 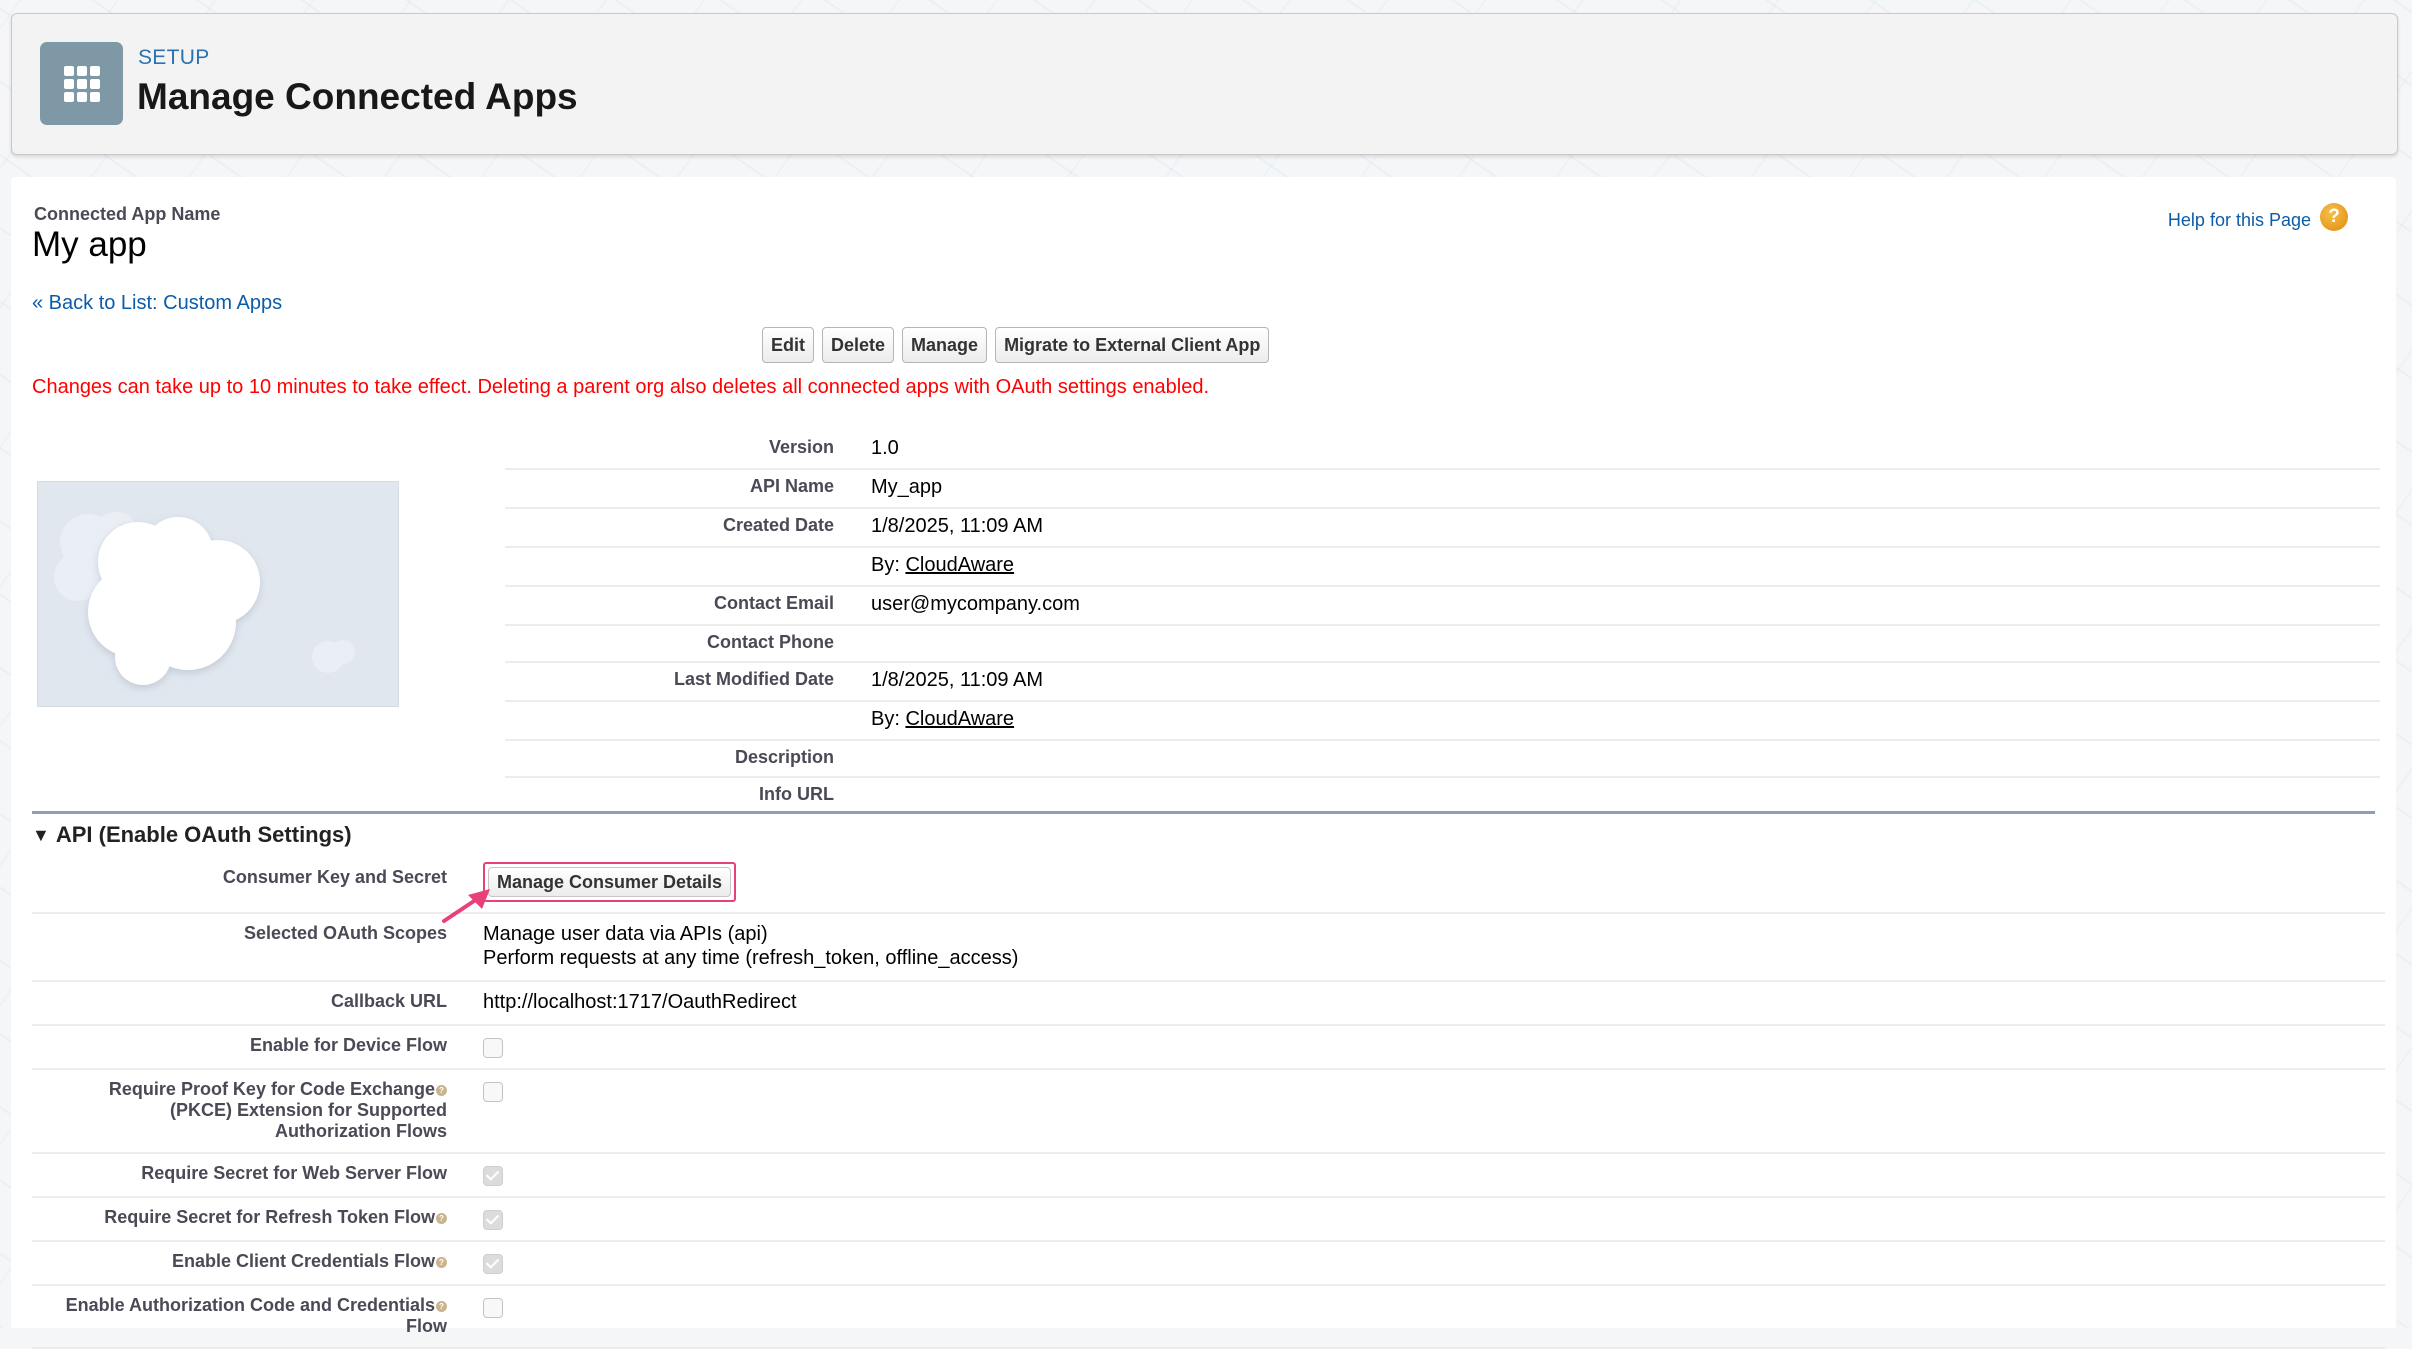 I want to click on app-name: My app, so click(x=89, y=244).